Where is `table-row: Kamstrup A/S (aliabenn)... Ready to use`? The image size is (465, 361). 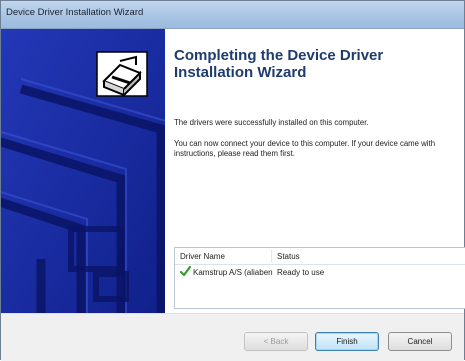 table-row: Kamstrup A/S (aliabenn)... Ready to use is located at coordinates (320, 272).